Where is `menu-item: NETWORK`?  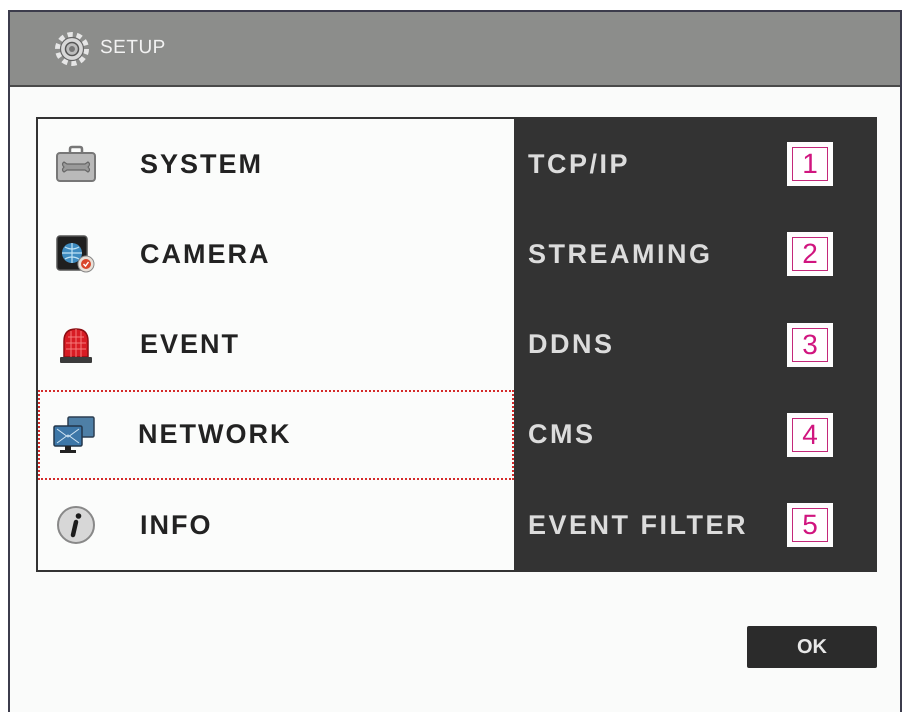
menu-item: NETWORK is located at coordinates (276, 435).